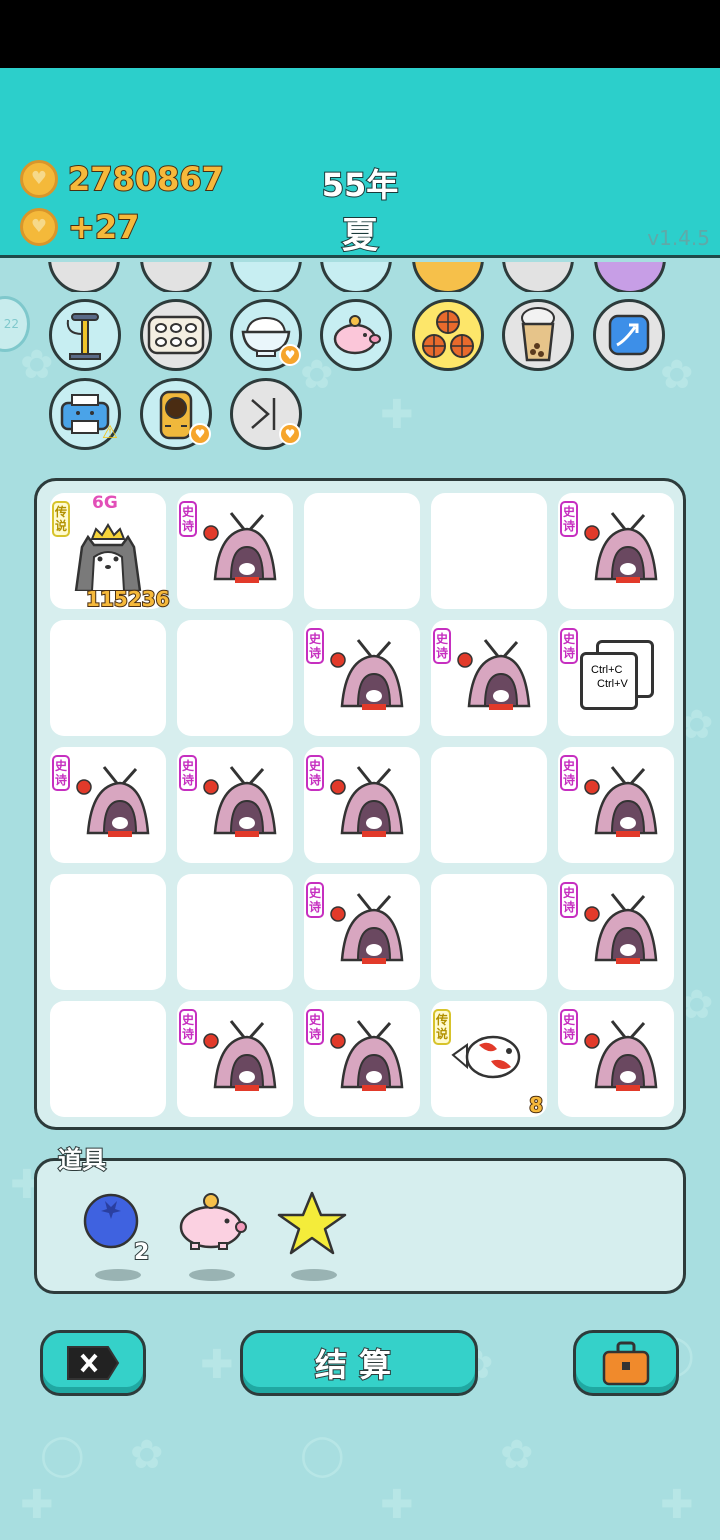 The width and height of the screenshot is (720, 1540). What do you see at coordinates (266, 335) in the screenshot?
I see `tool-rice-bowl: ♥` at bounding box center [266, 335].